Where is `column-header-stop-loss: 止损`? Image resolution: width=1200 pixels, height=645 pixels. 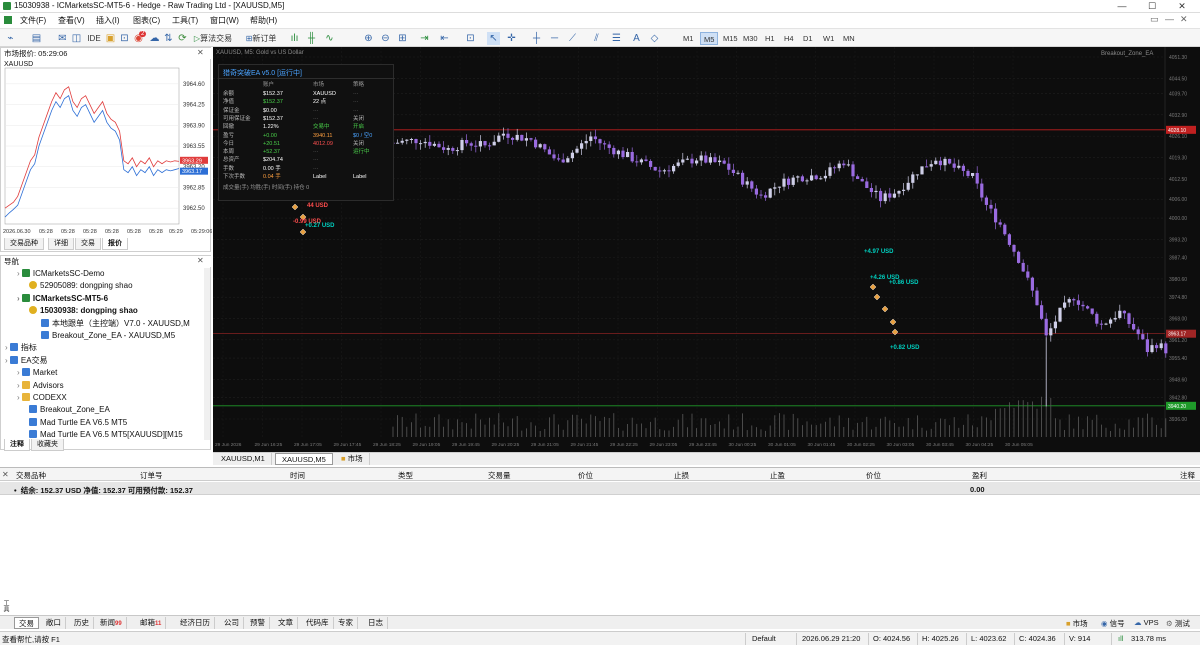
column-header-stop-loss: 止损 is located at coordinates (681, 475).